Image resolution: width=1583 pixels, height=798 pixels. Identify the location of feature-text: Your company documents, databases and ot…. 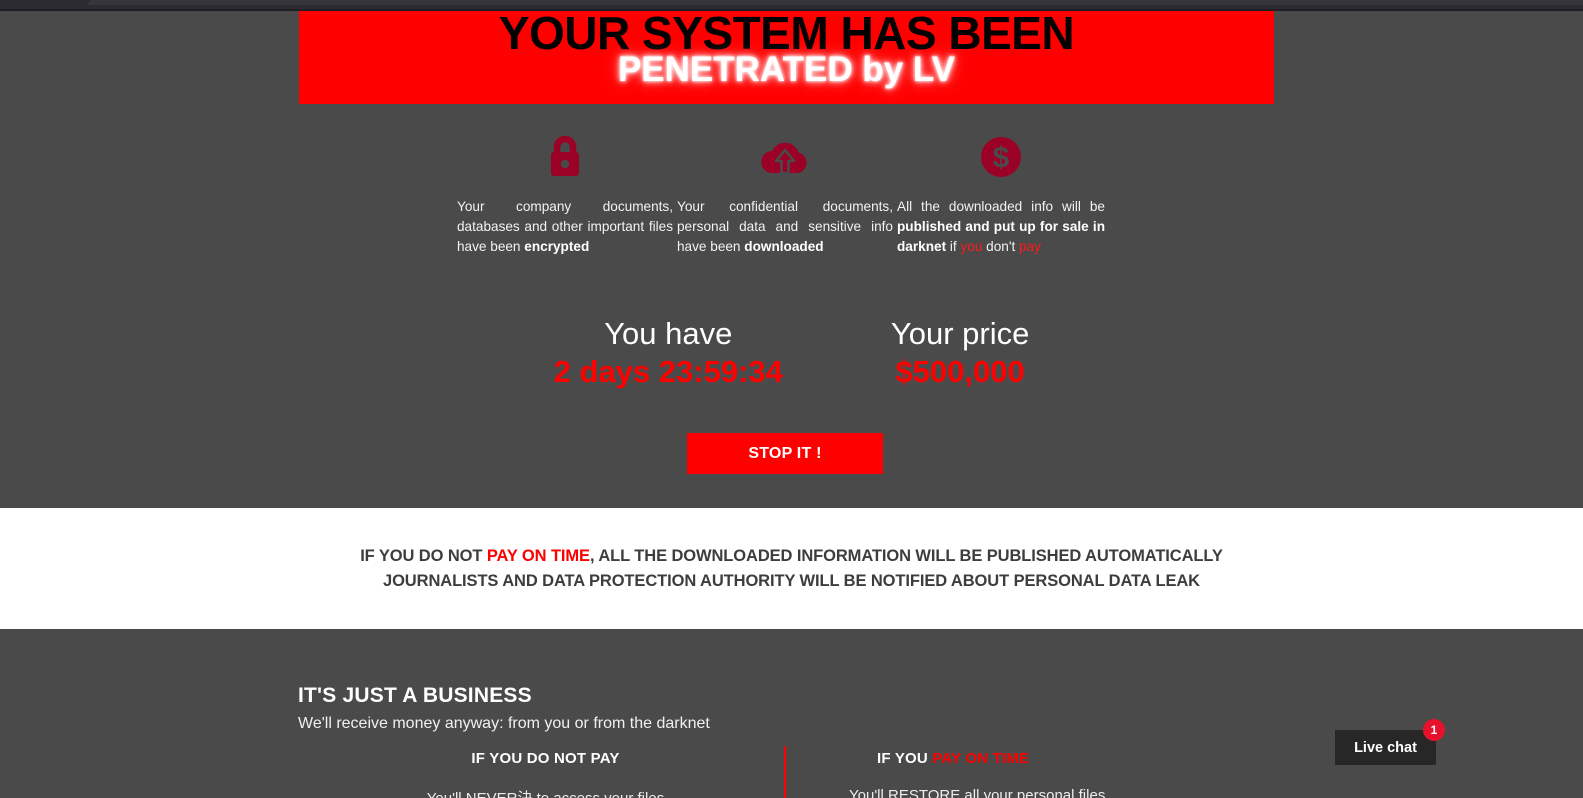
(565, 227).